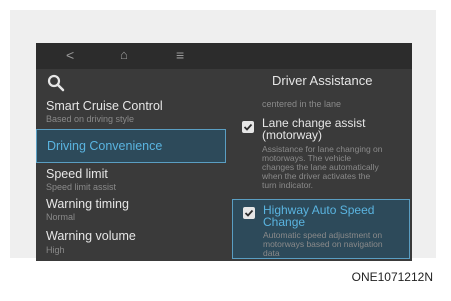 The image size is (451, 301). Describe the element at coordinates (90, 119) in the screenshot. I see `menu-item-subtitle: Based on driving style` at that location.